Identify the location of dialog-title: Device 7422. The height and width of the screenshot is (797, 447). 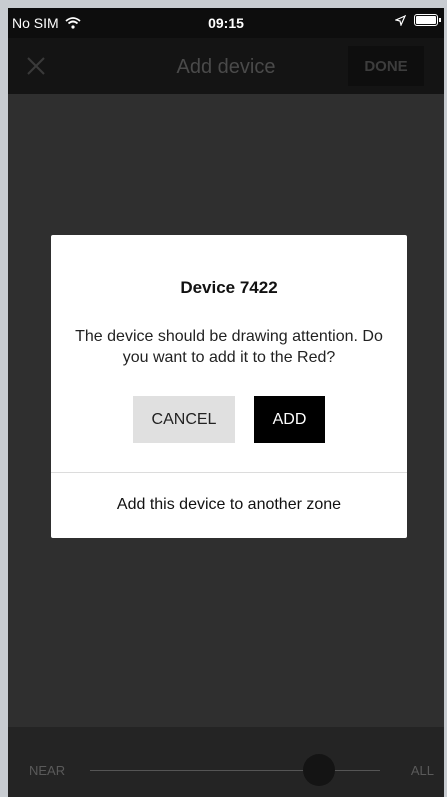
(229, 287).